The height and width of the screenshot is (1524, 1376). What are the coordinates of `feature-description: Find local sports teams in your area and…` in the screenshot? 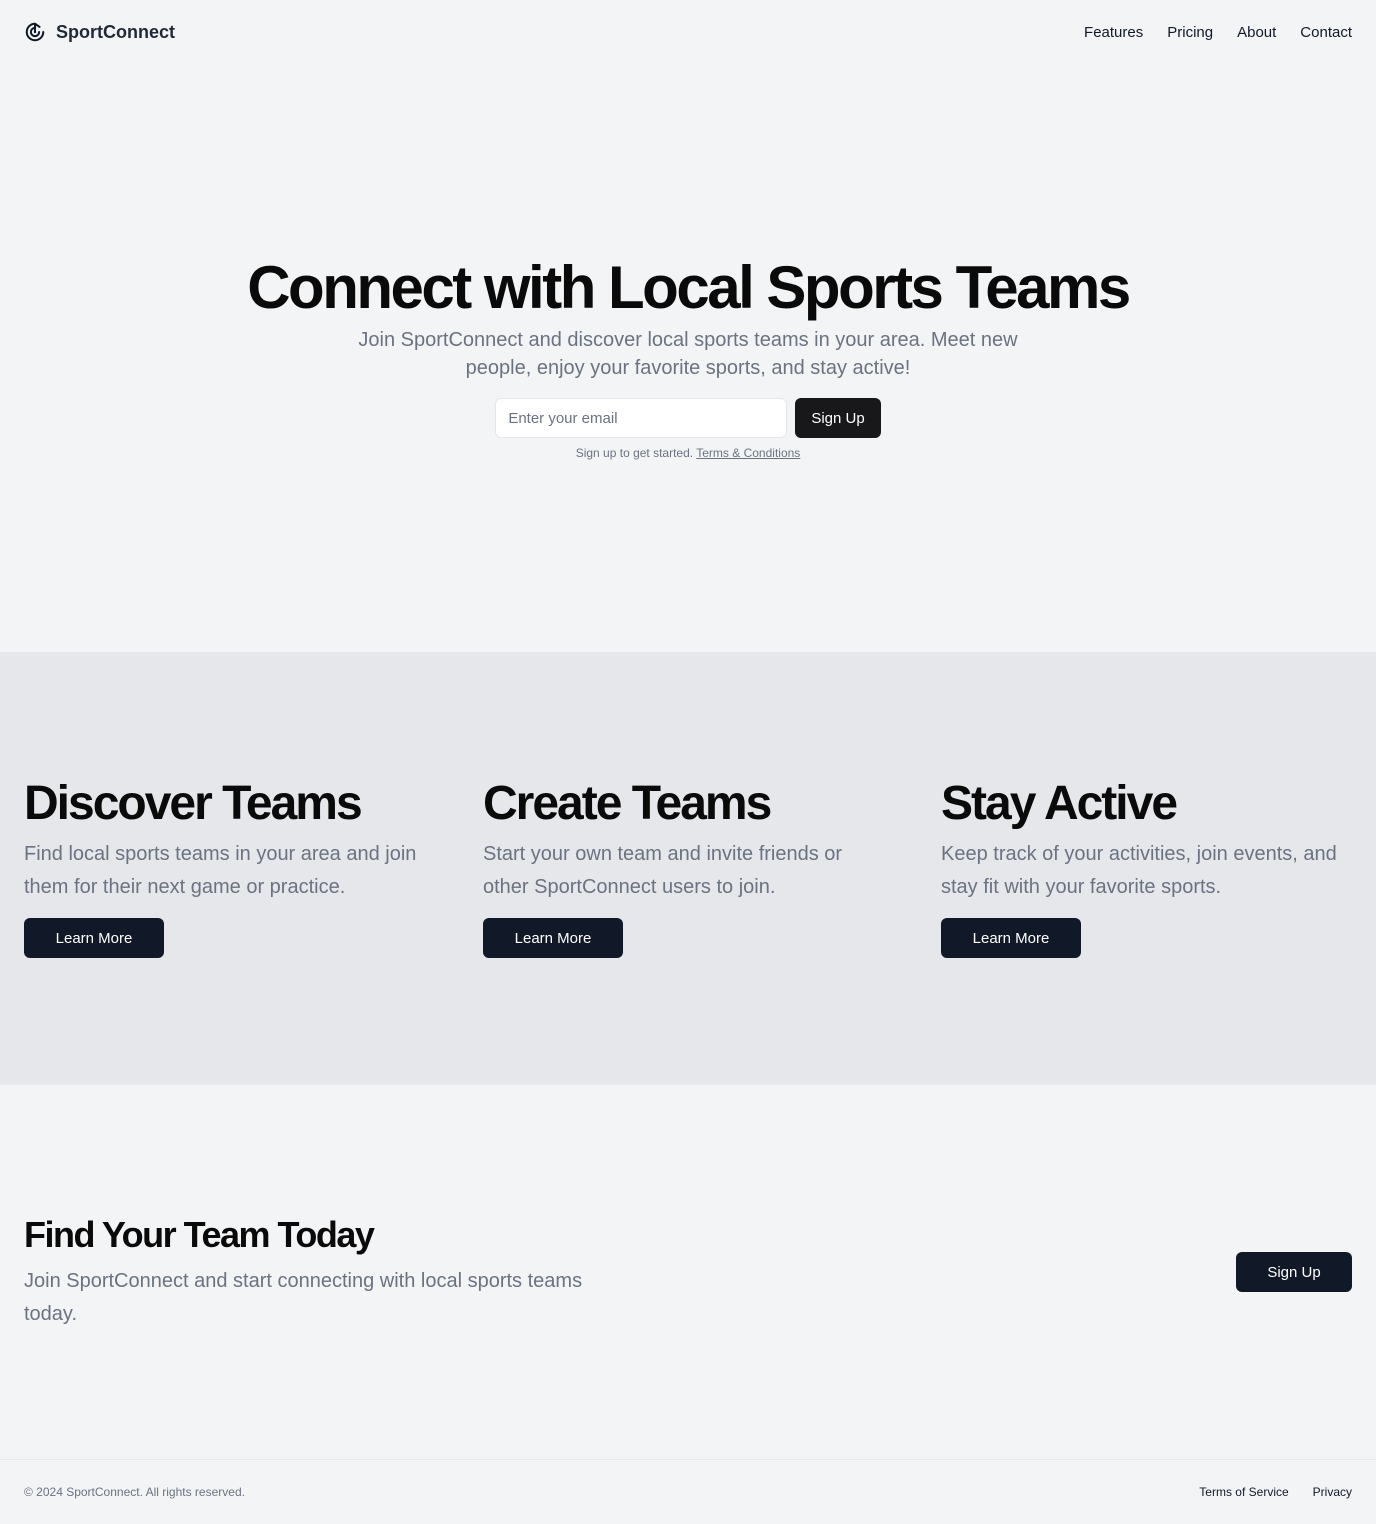 It's located at (220, 870).